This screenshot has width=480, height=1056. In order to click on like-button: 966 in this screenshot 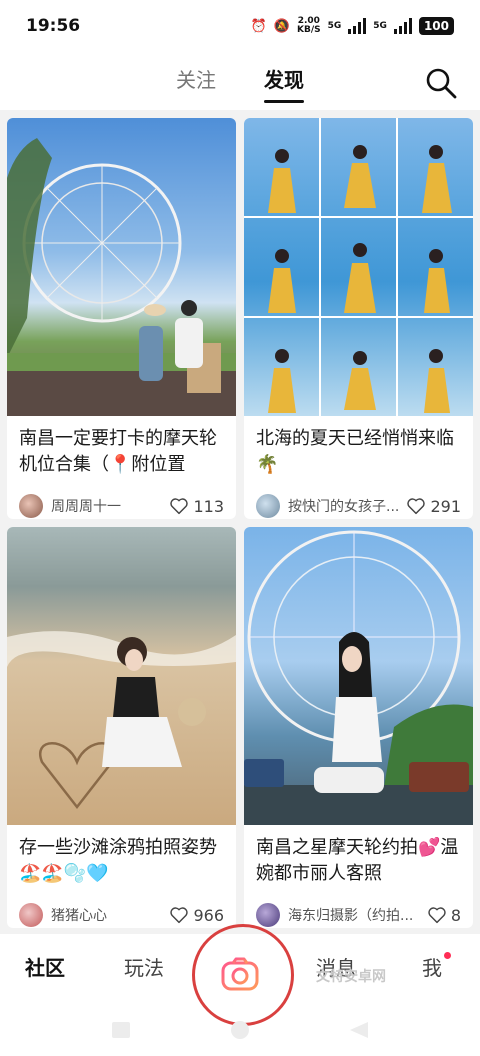, I will do `click(196, 915)`.